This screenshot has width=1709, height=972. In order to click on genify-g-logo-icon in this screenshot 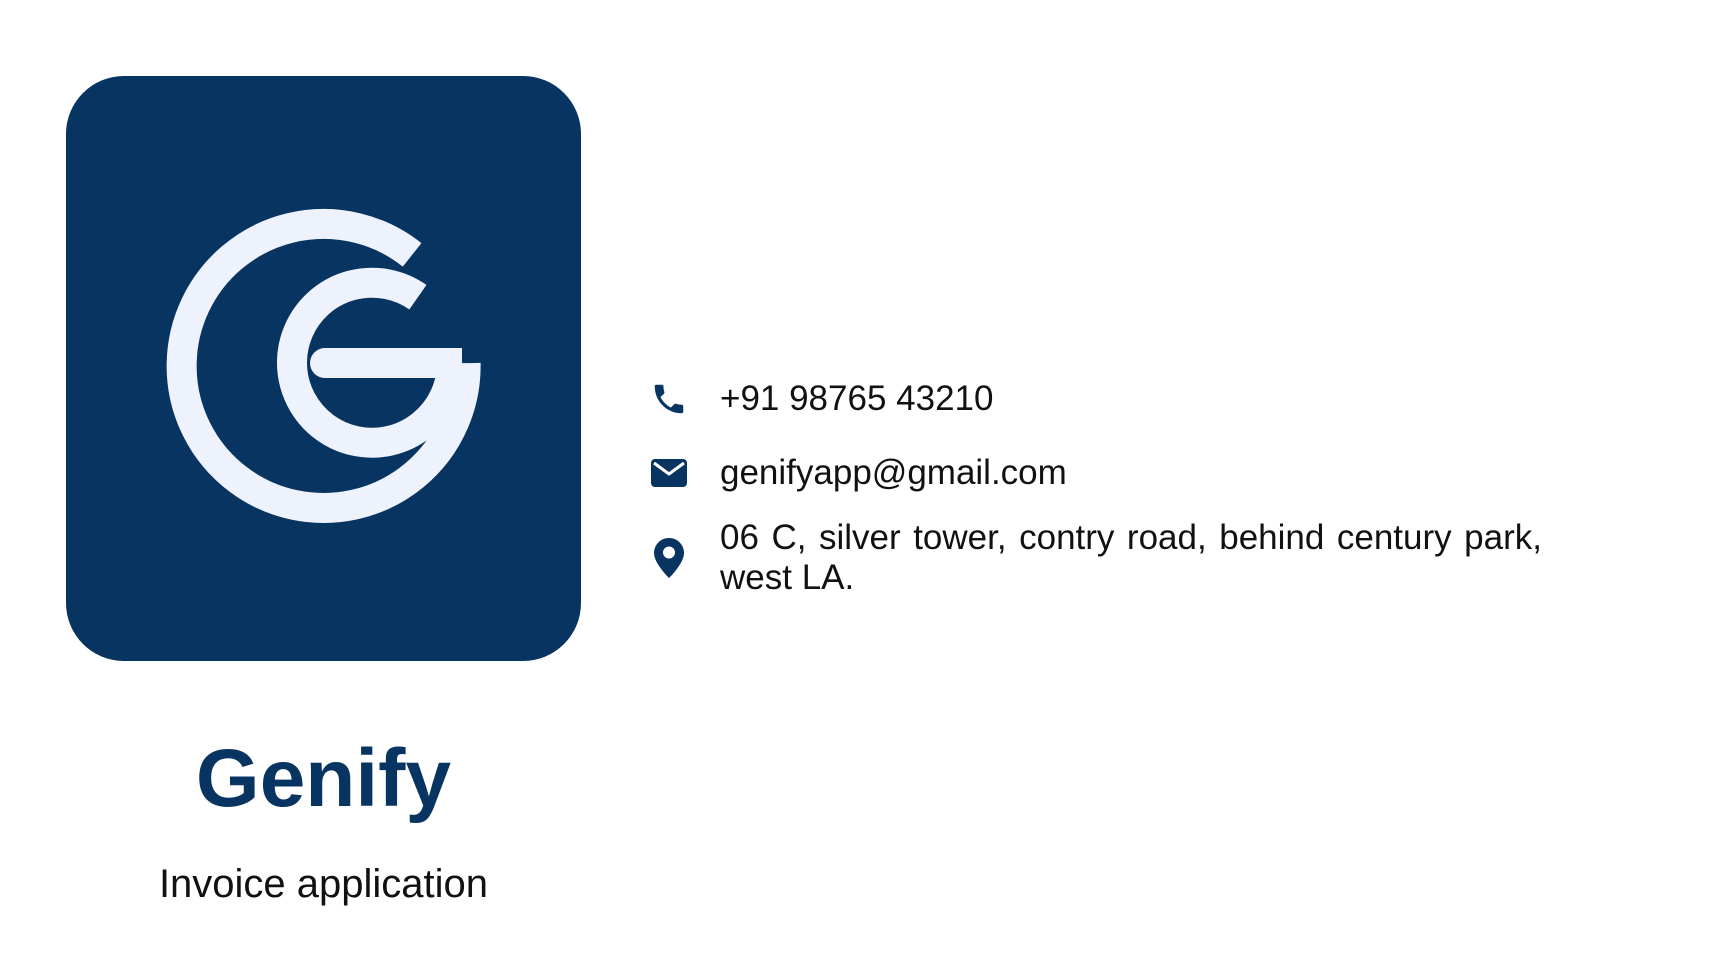, I will do `click(323, 366)`.